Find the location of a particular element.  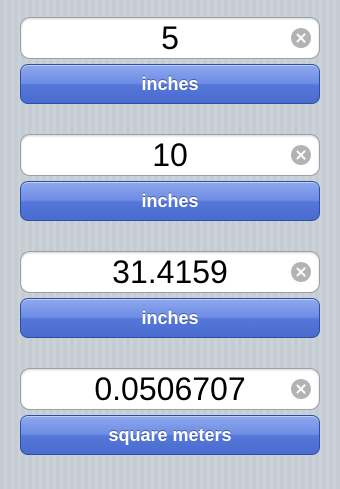

unit-button-3: inches is located at coordinates (170, 318).